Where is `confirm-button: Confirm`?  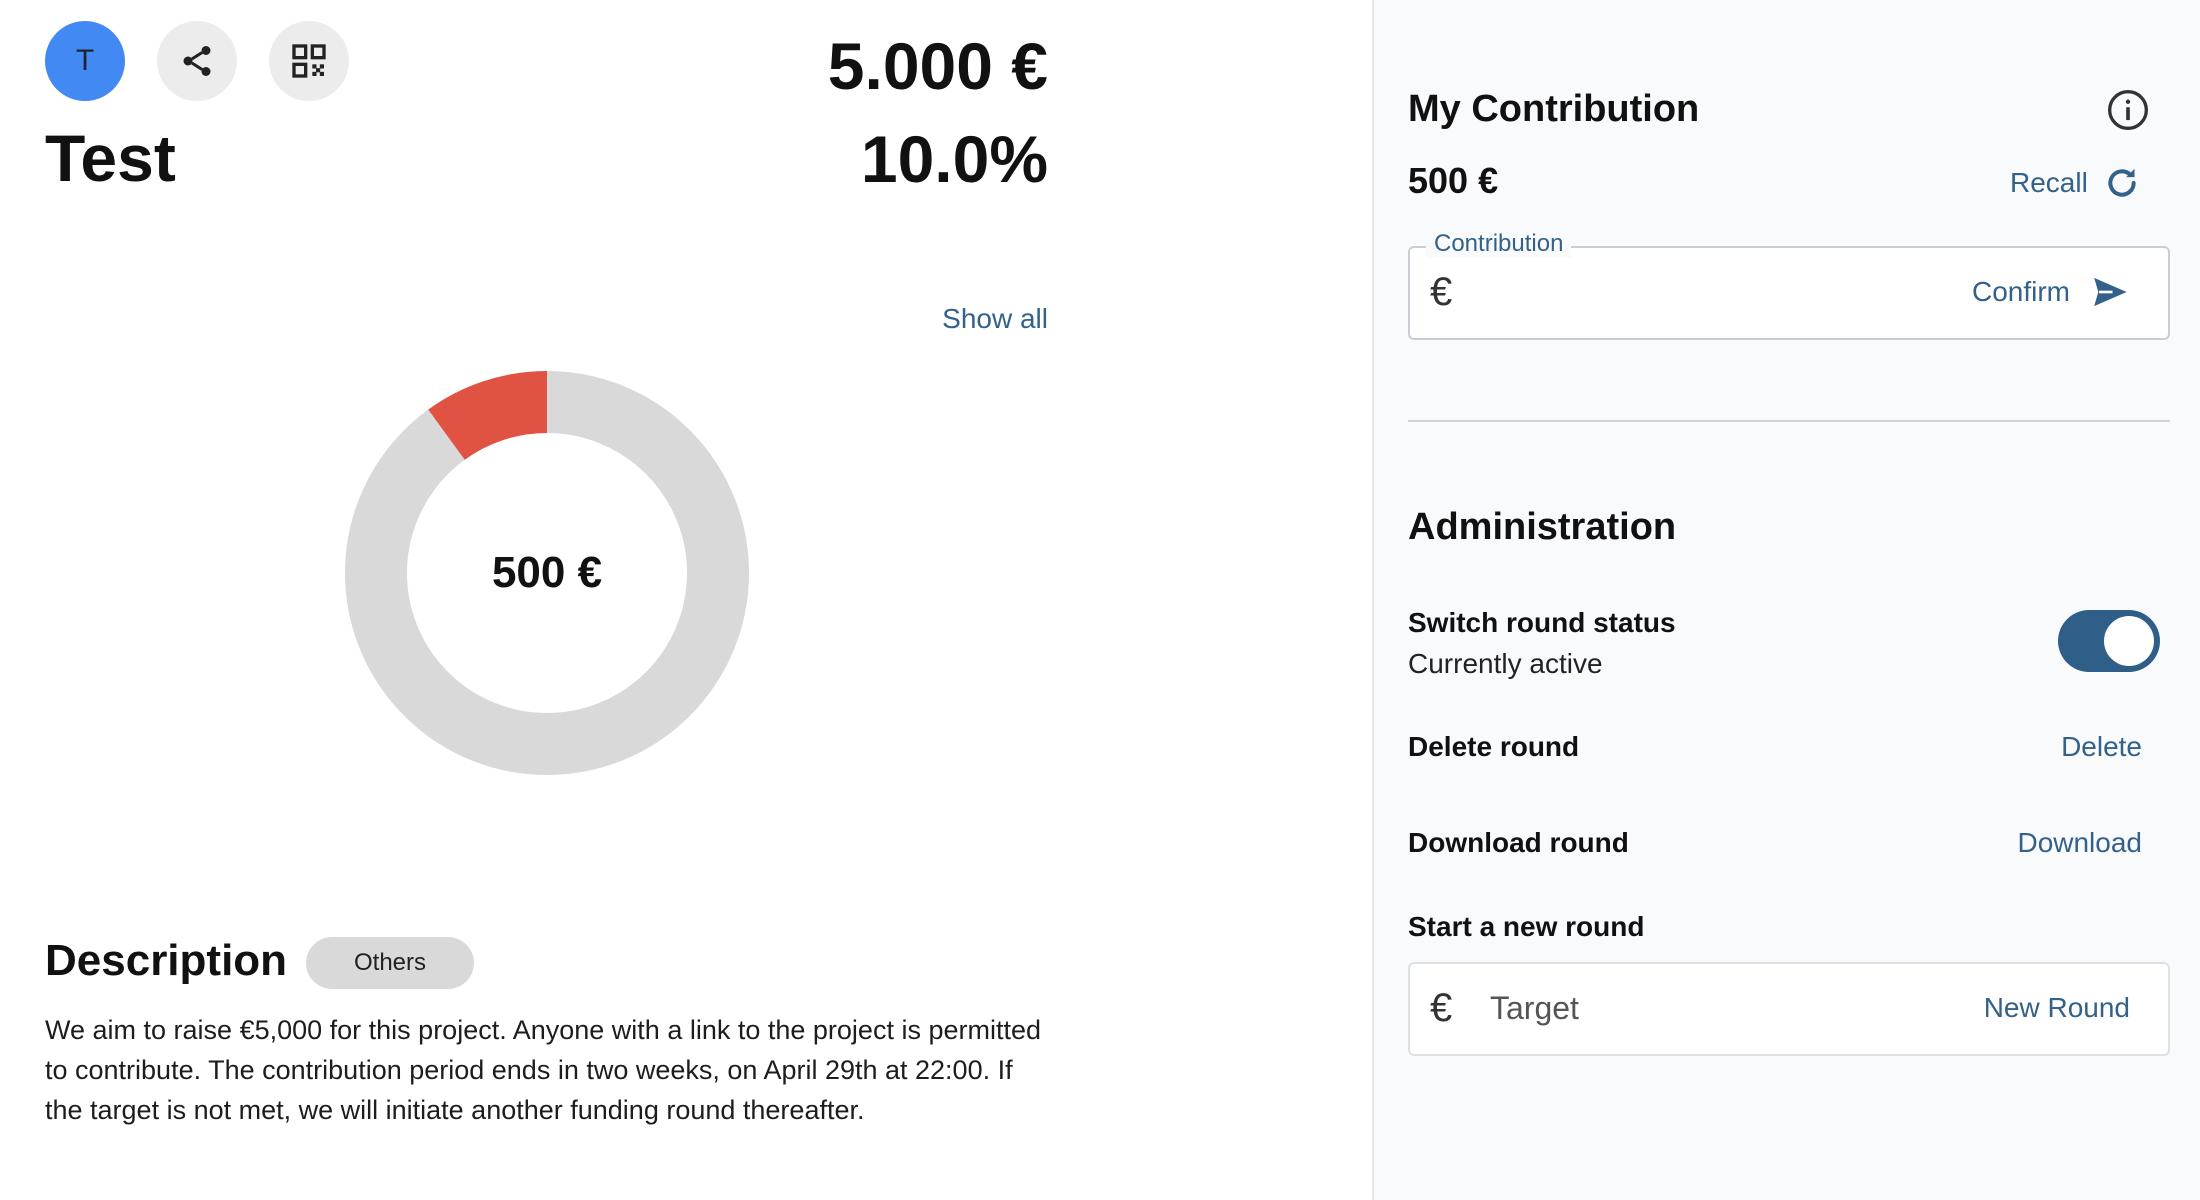
confirm-button: Confirm is located at coordinates (2051, 292).